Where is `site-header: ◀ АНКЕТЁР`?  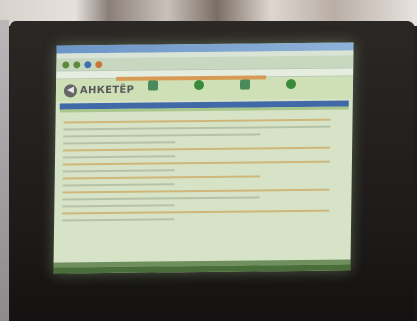
site-header: ◀ АНКЕТЁР is located at coordinates (204, 88).